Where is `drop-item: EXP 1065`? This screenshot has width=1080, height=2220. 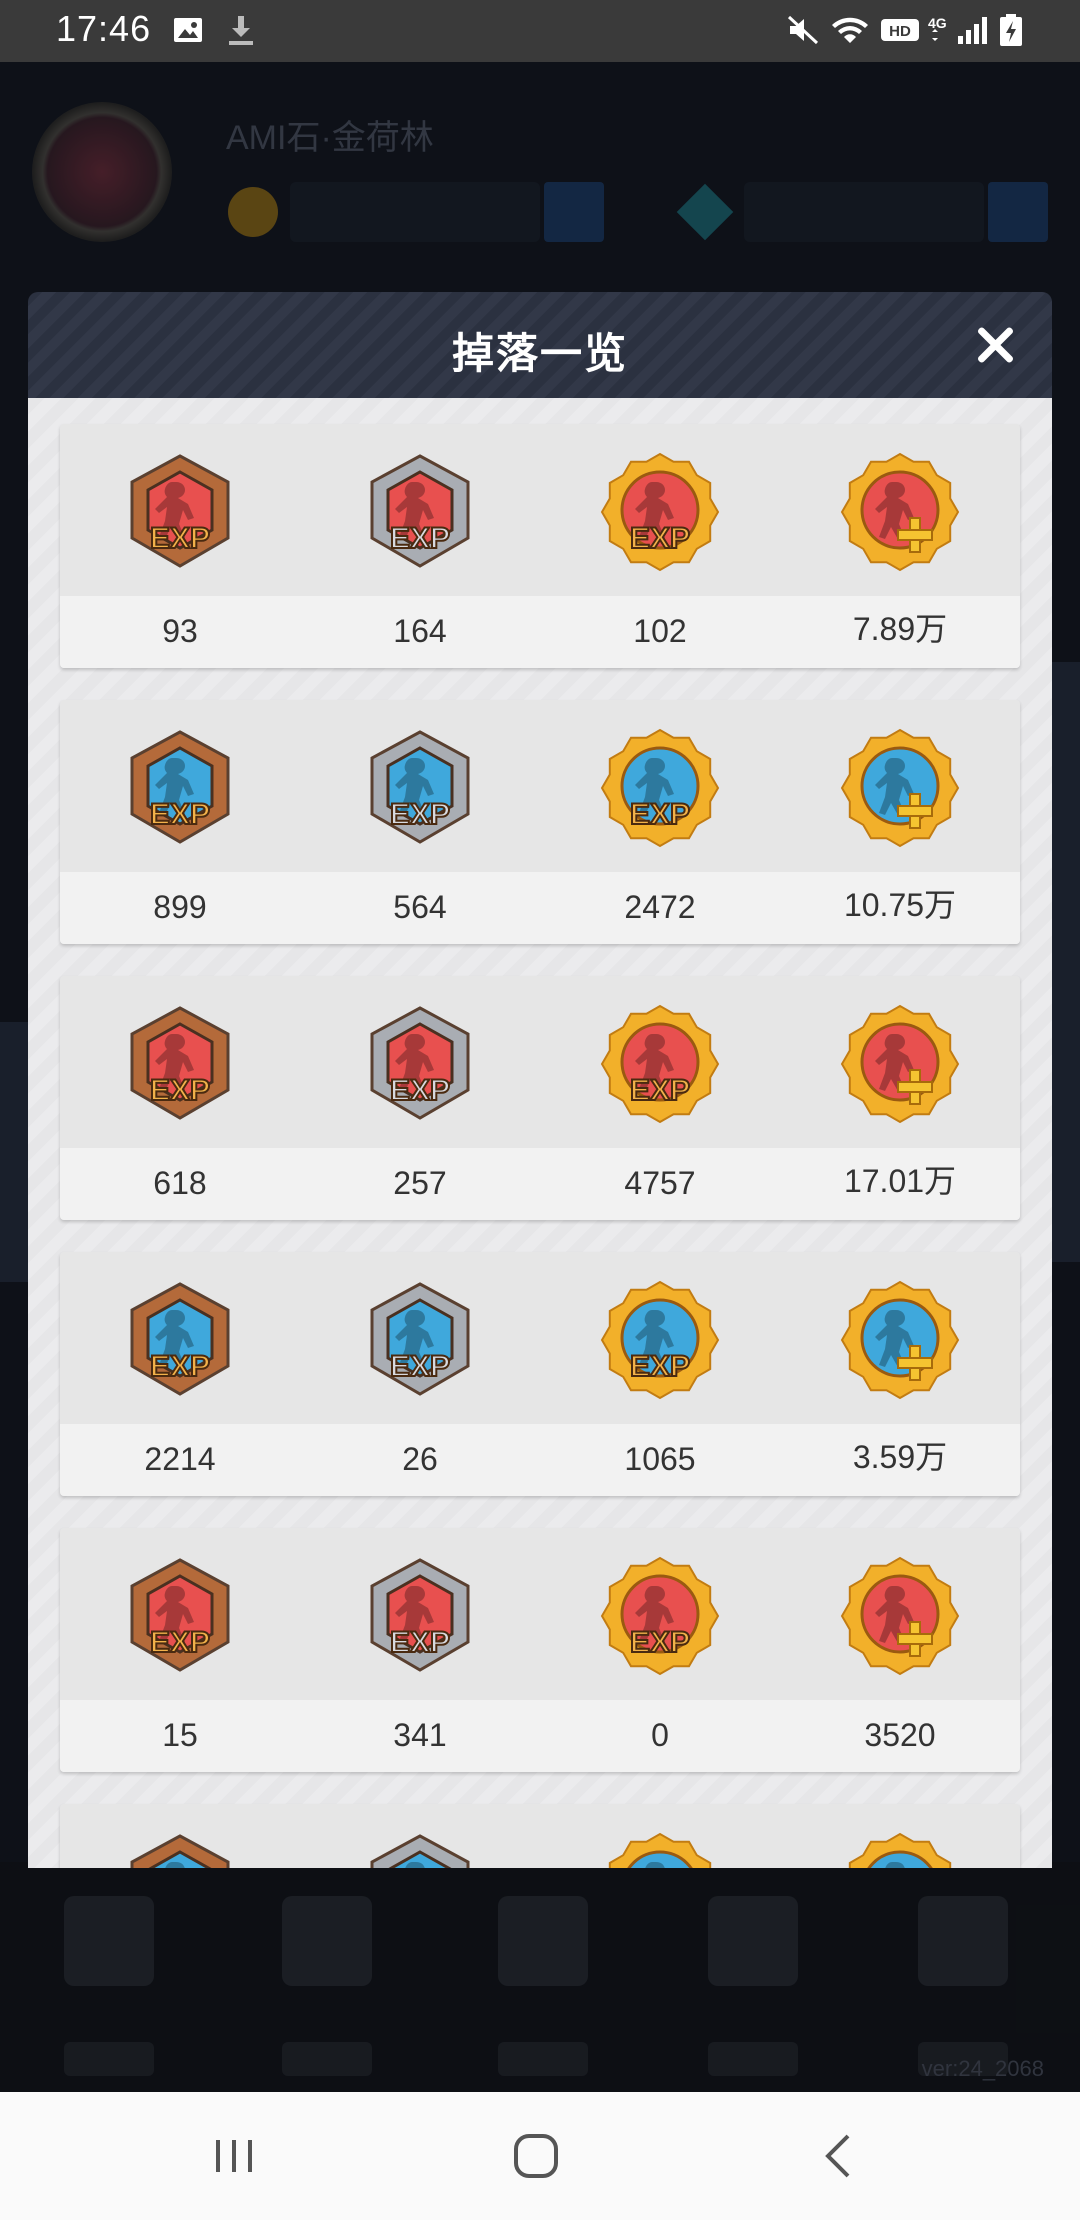 drop-item: EXP 1065 is located at coordinates (660, 1374).